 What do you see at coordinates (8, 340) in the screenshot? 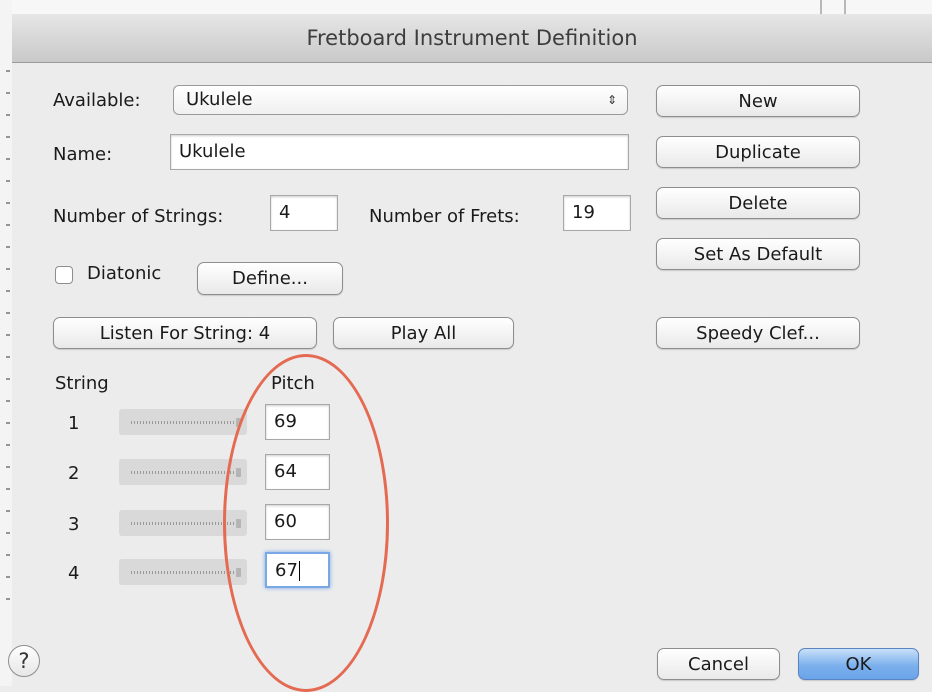
I see `ruler-ticks` at bounding box center [8, 340].